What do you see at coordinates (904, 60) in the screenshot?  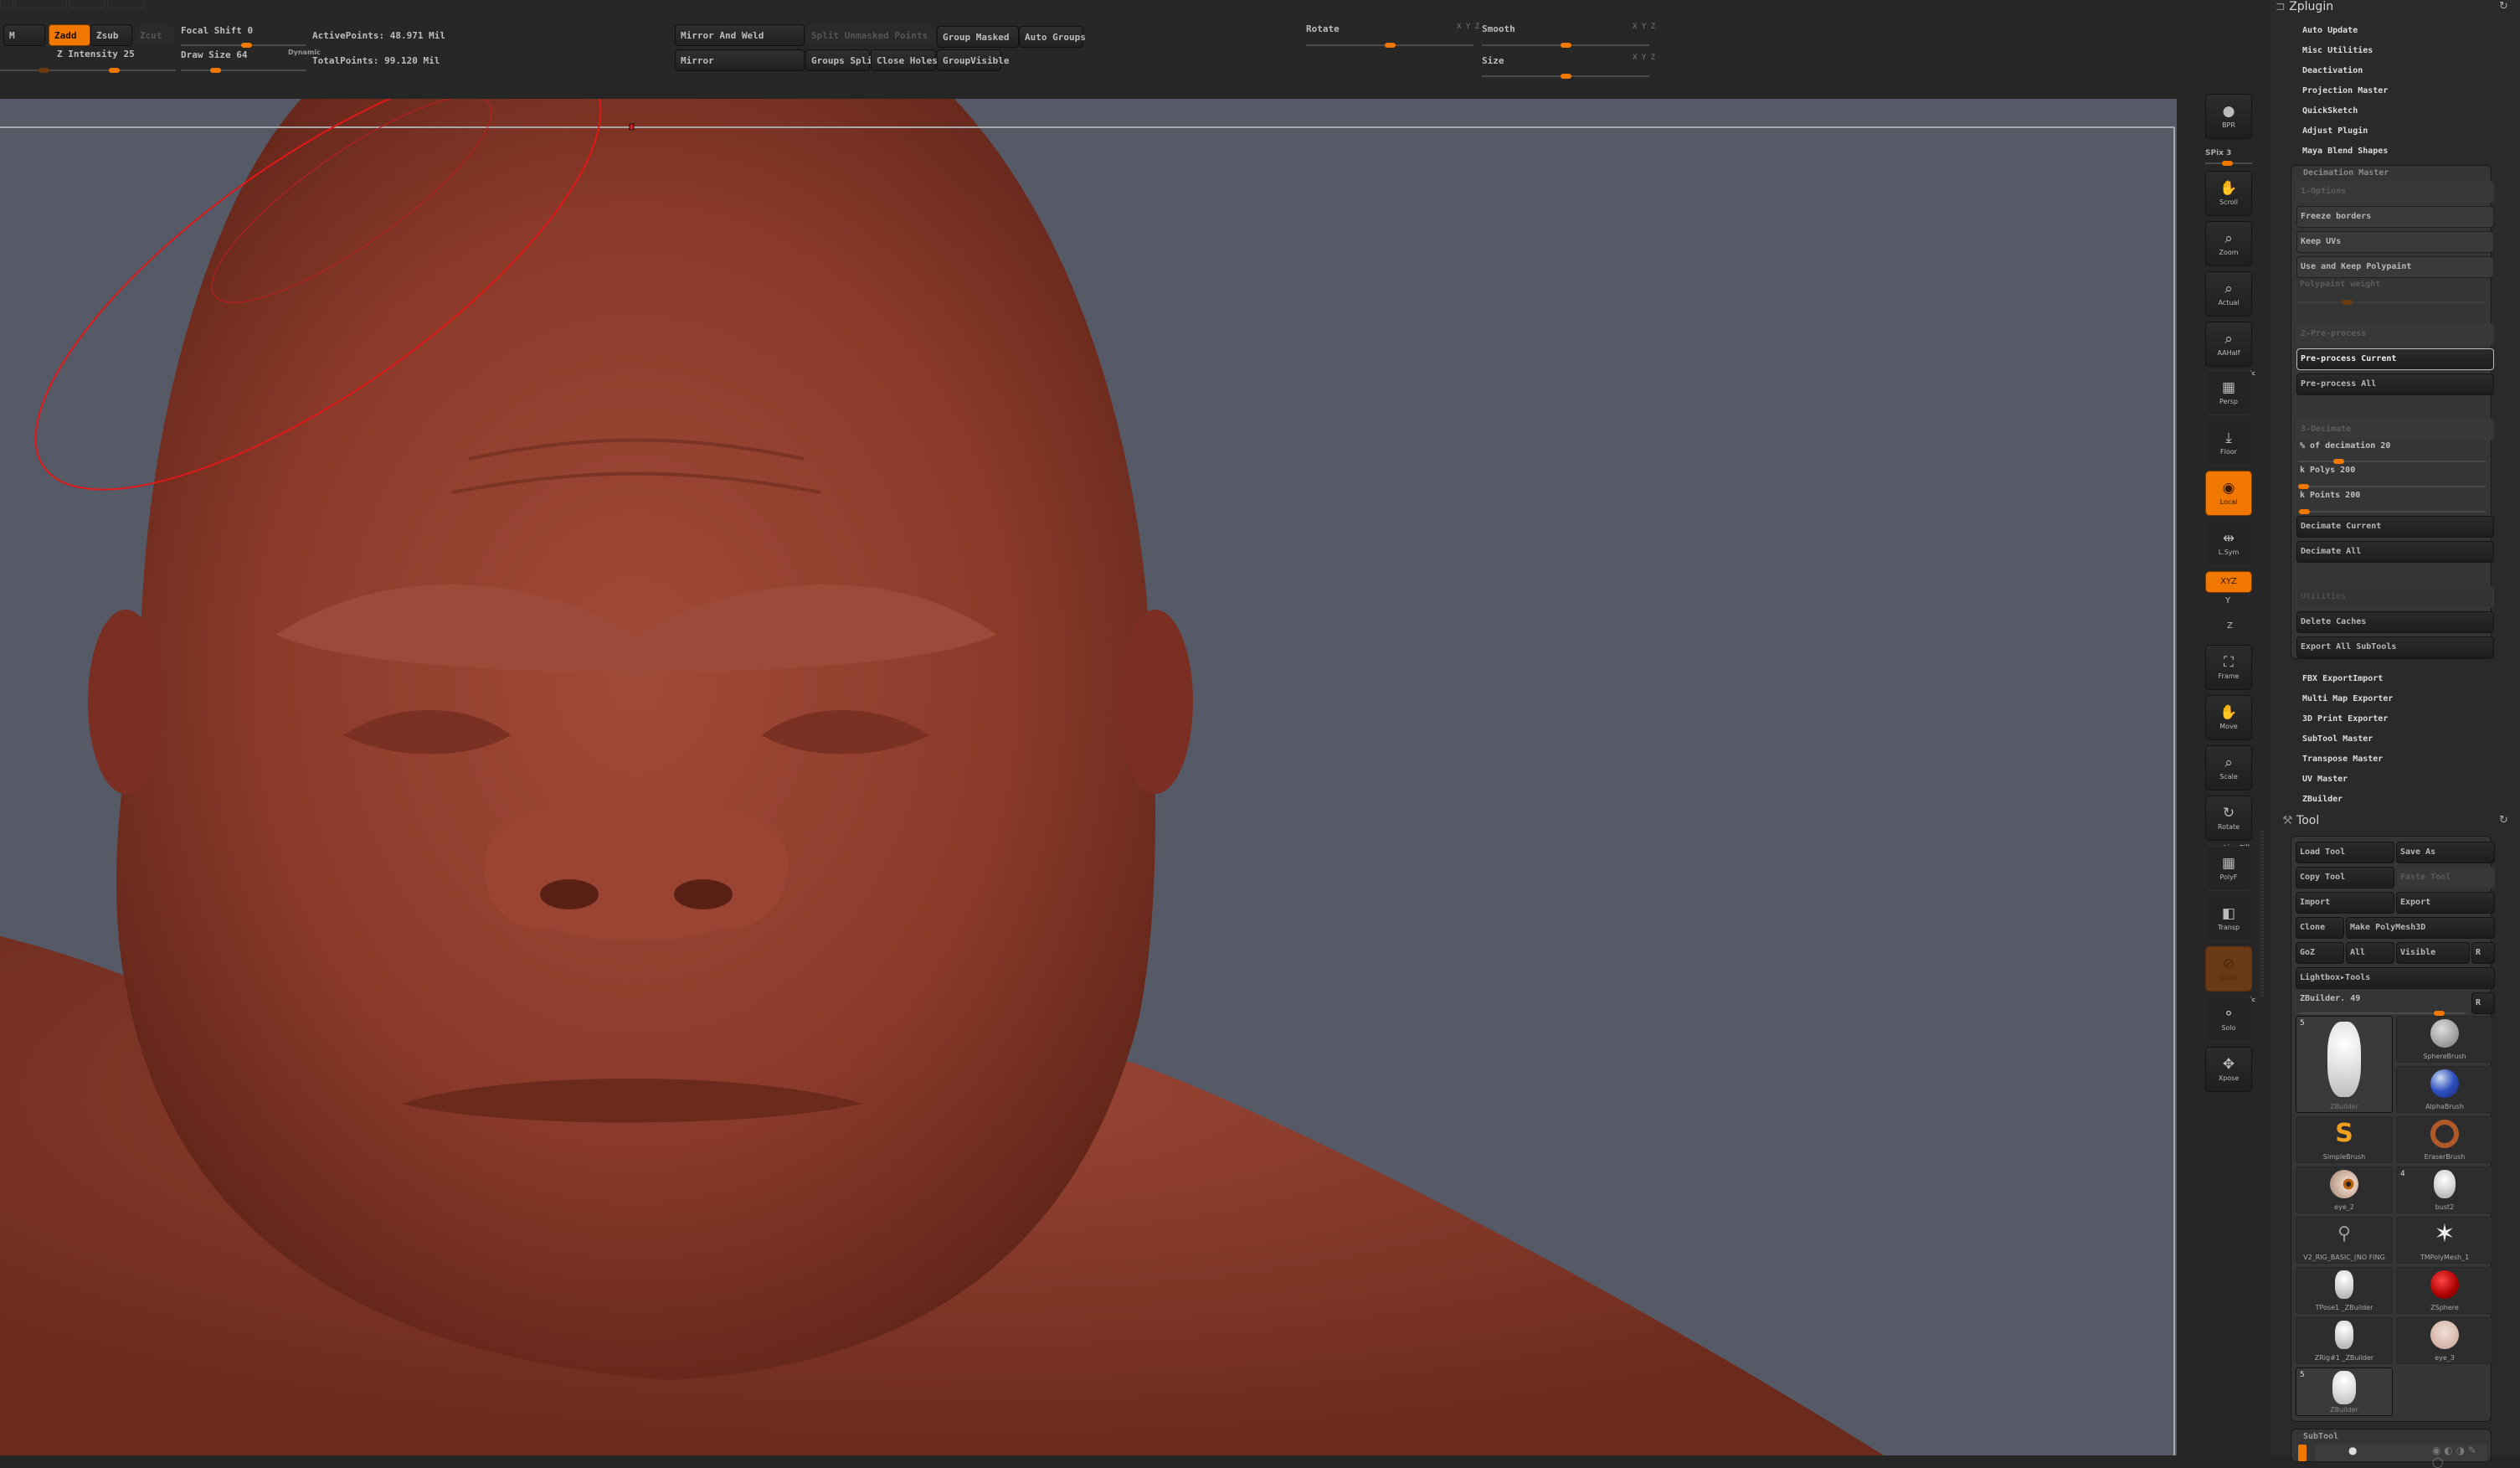 I see `close-holes-button: Close Holes` at bounding box center [904, 60].